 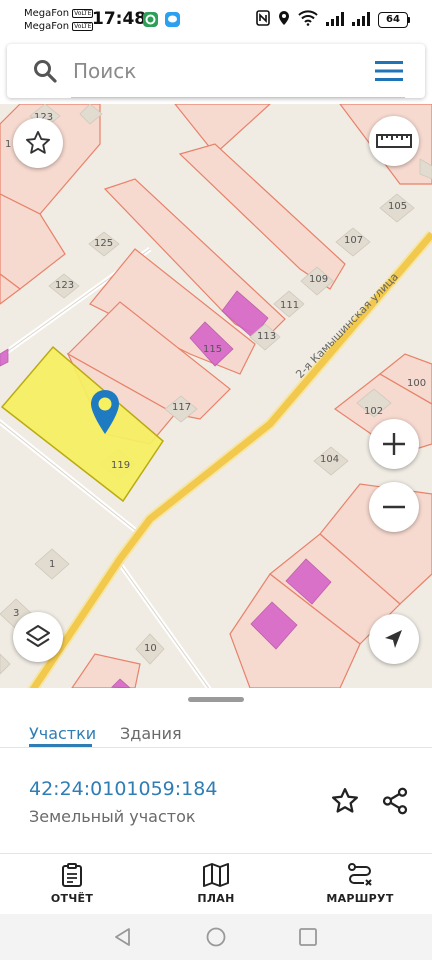 I want to click on ruler-icon, so click(x=394, y=141).